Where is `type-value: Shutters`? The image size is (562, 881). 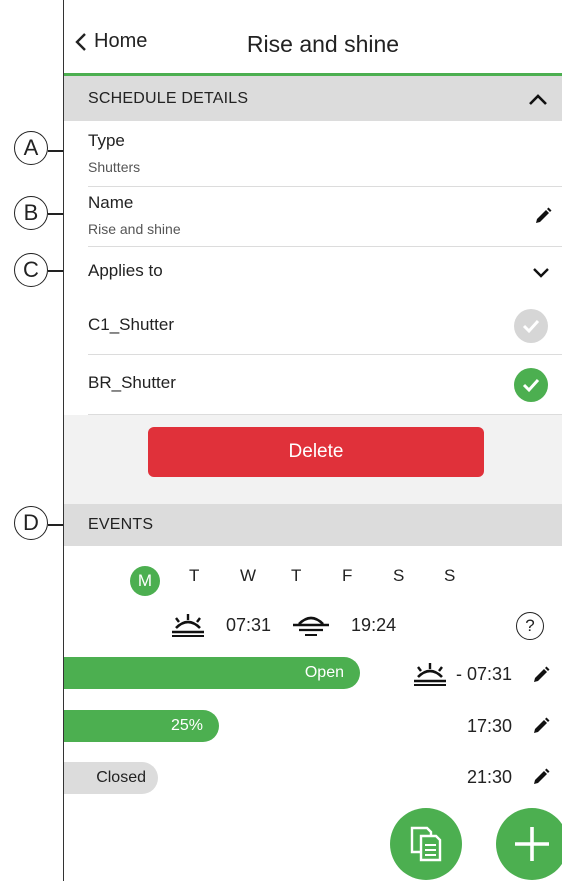 type-value: Shutters is located at coordinates (114, 167).